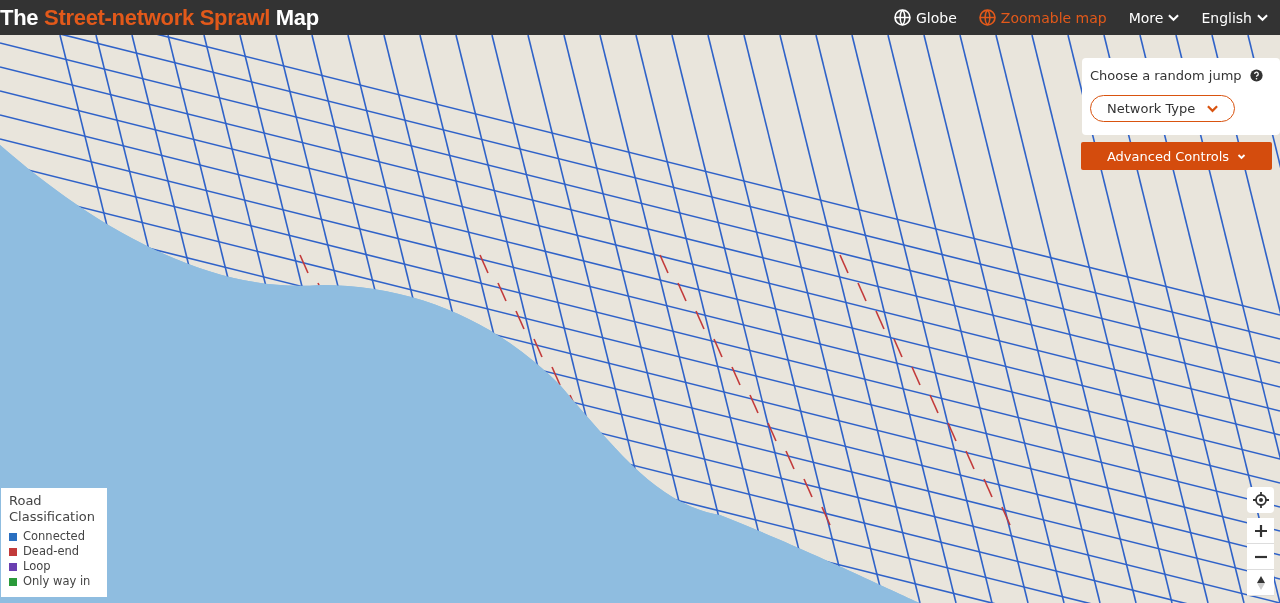 This screenshot has width=1280, height=603. Describe the element at coordinates (57, 581) in the screenshot. I see `legend-label: Only way in` at that location.